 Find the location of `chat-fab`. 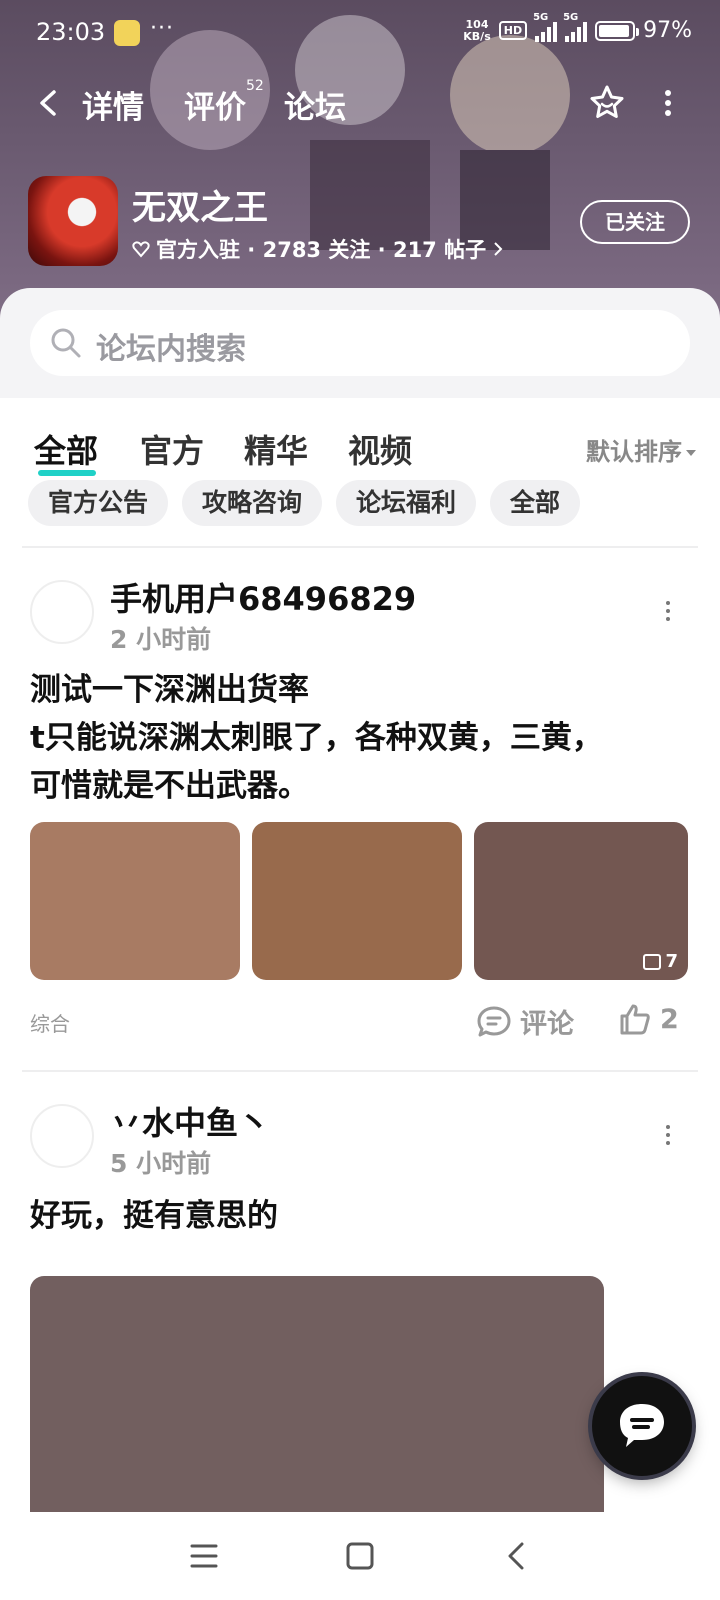

chat-fab is located at coordinates (642, 1426).